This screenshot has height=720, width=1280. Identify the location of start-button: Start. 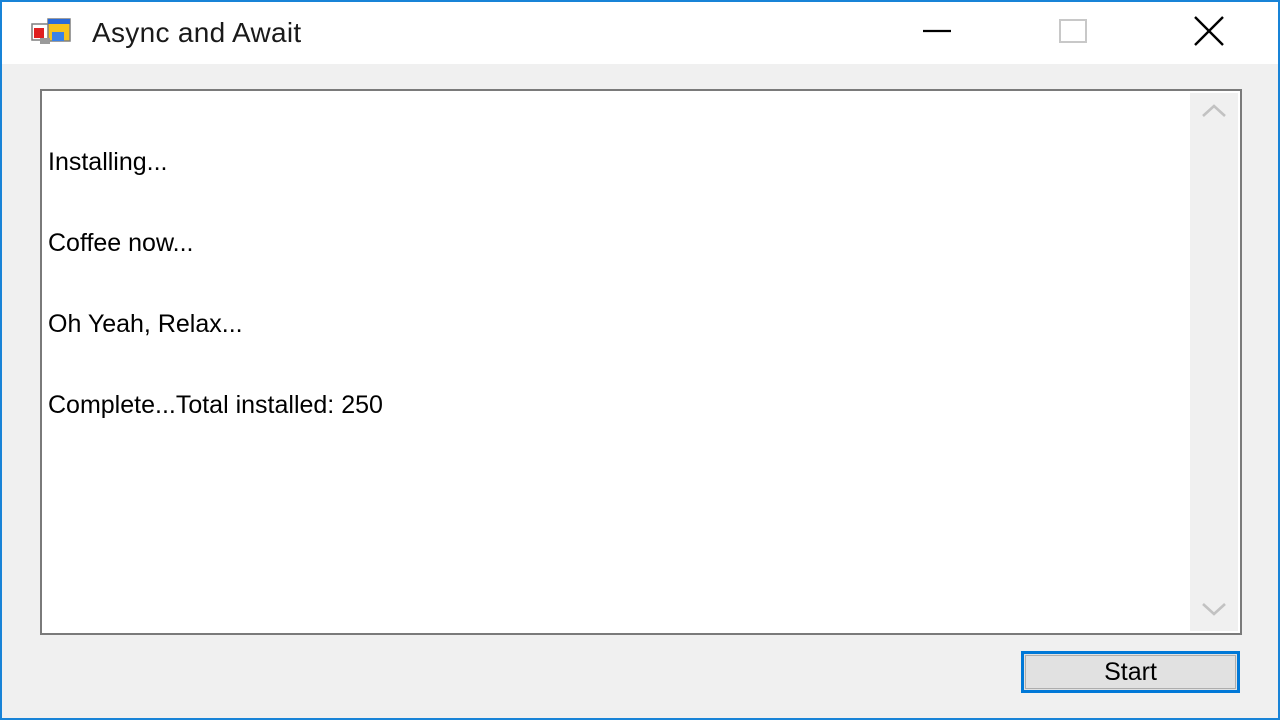
(1130, 672).